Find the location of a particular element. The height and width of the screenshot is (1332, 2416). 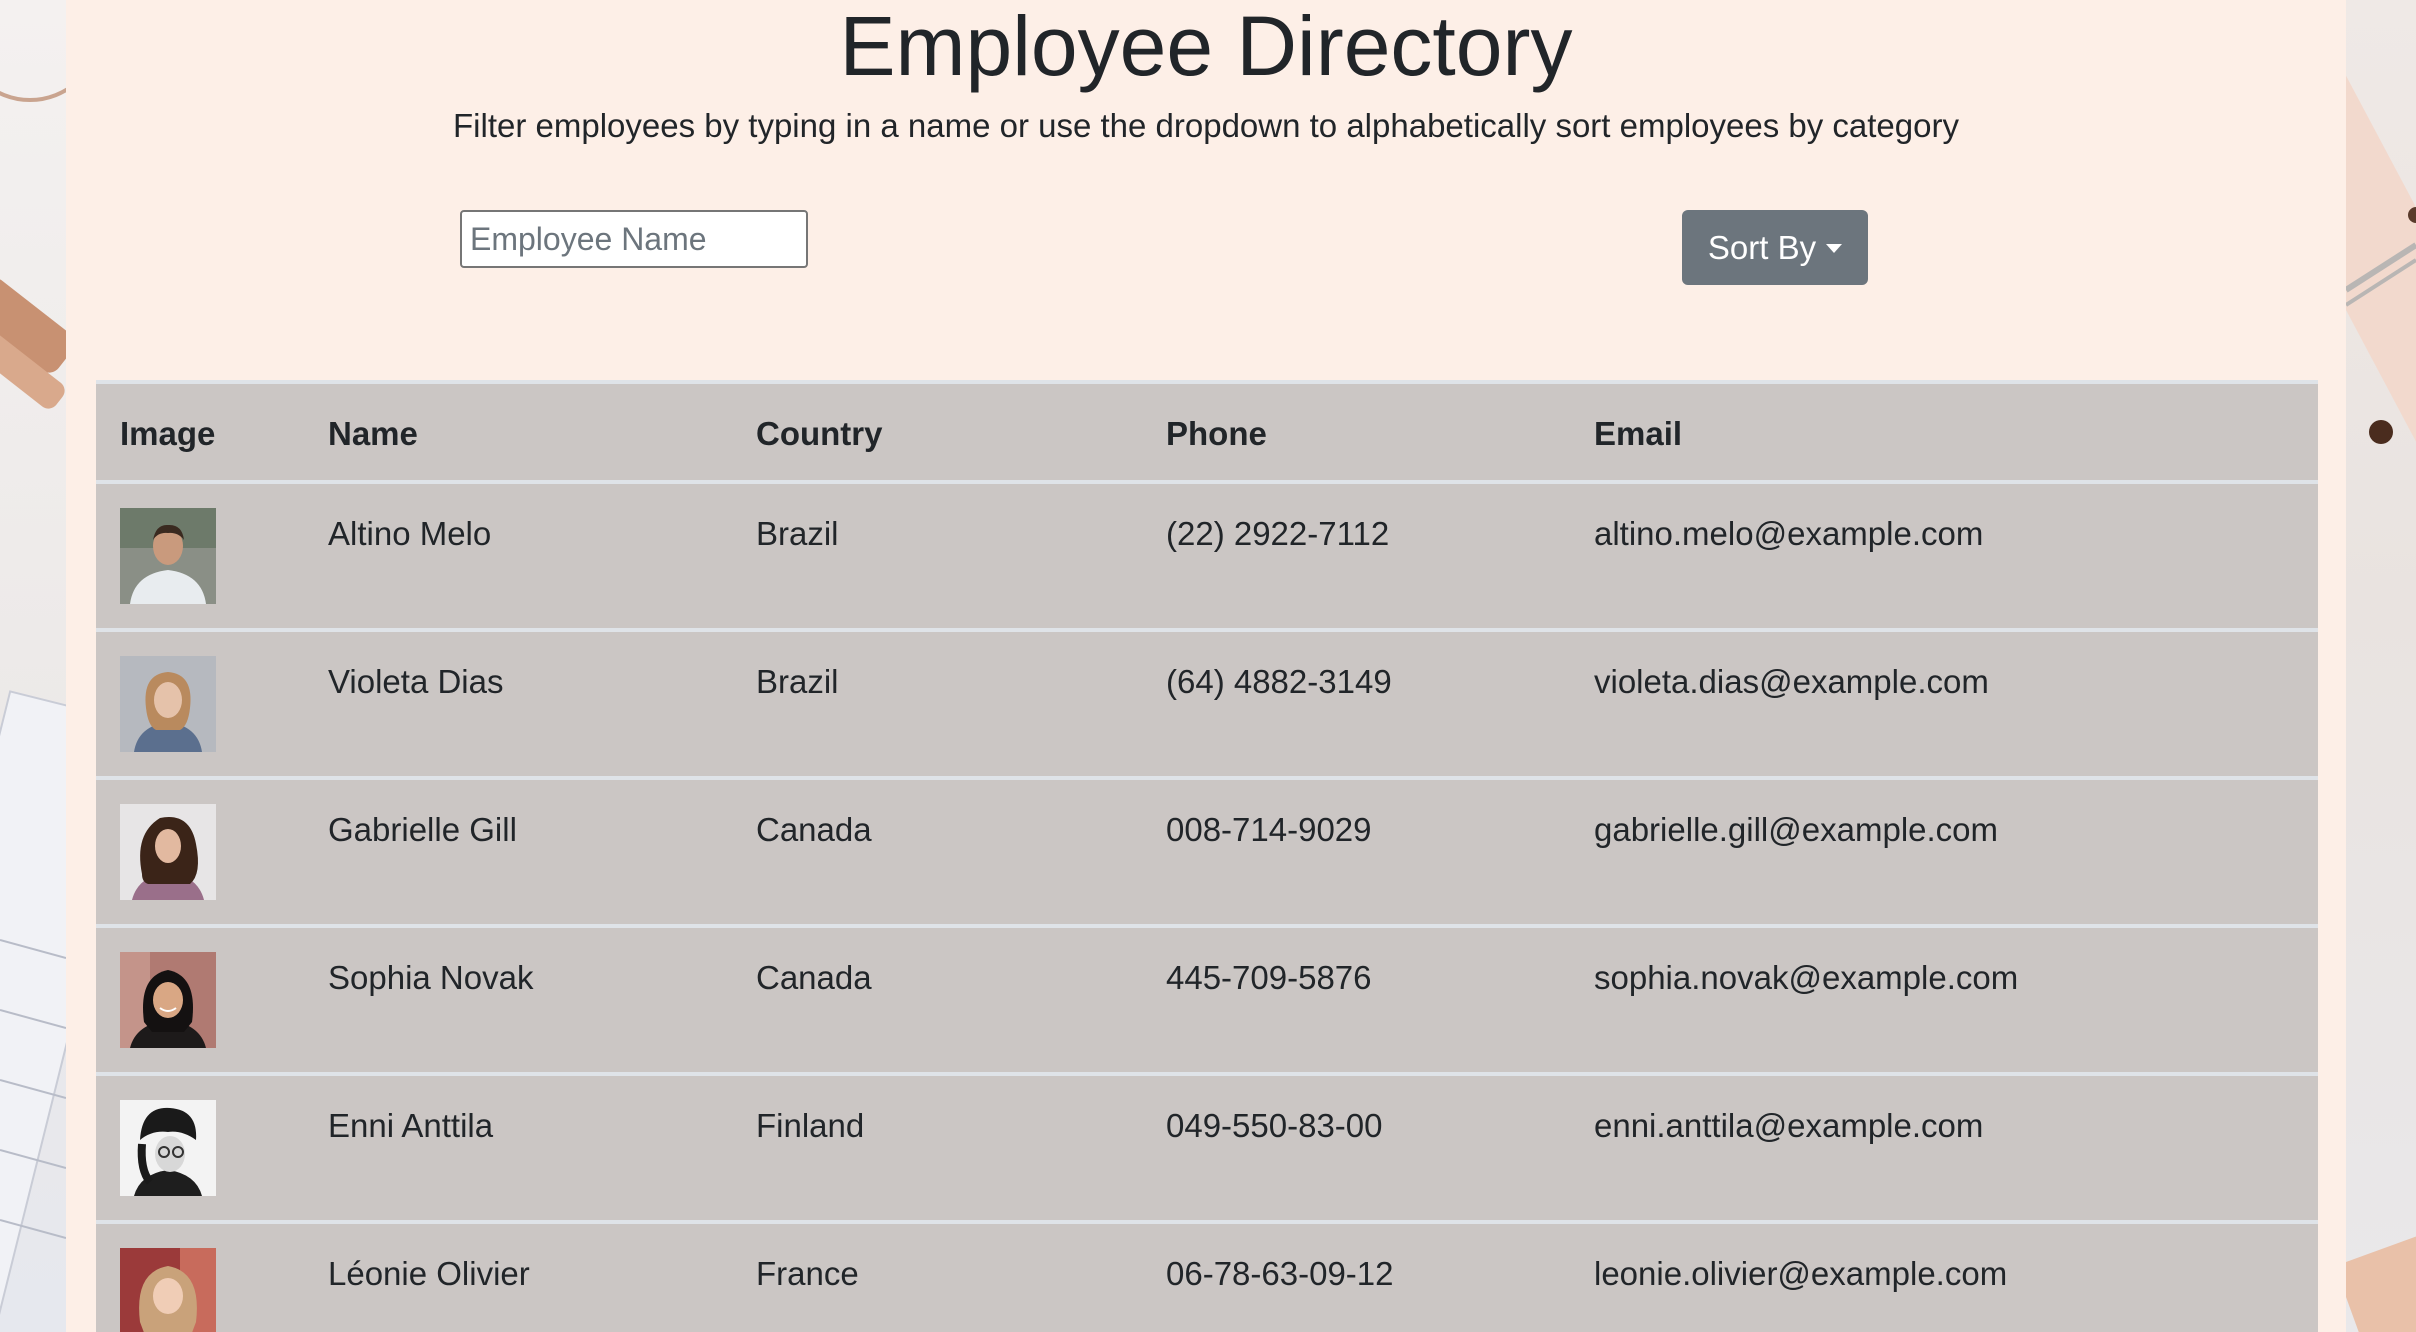

employee-country: France is located at coordinates (807, 1273).